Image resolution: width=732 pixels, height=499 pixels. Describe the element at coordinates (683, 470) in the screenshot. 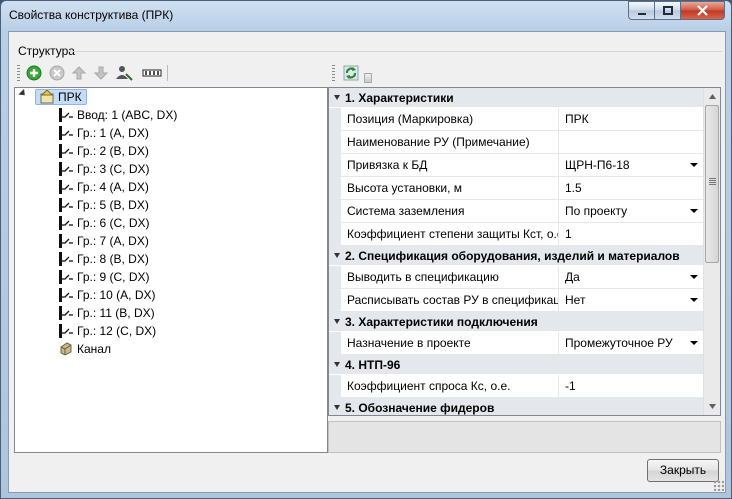

I see `close-button: Закрыть` at that location.